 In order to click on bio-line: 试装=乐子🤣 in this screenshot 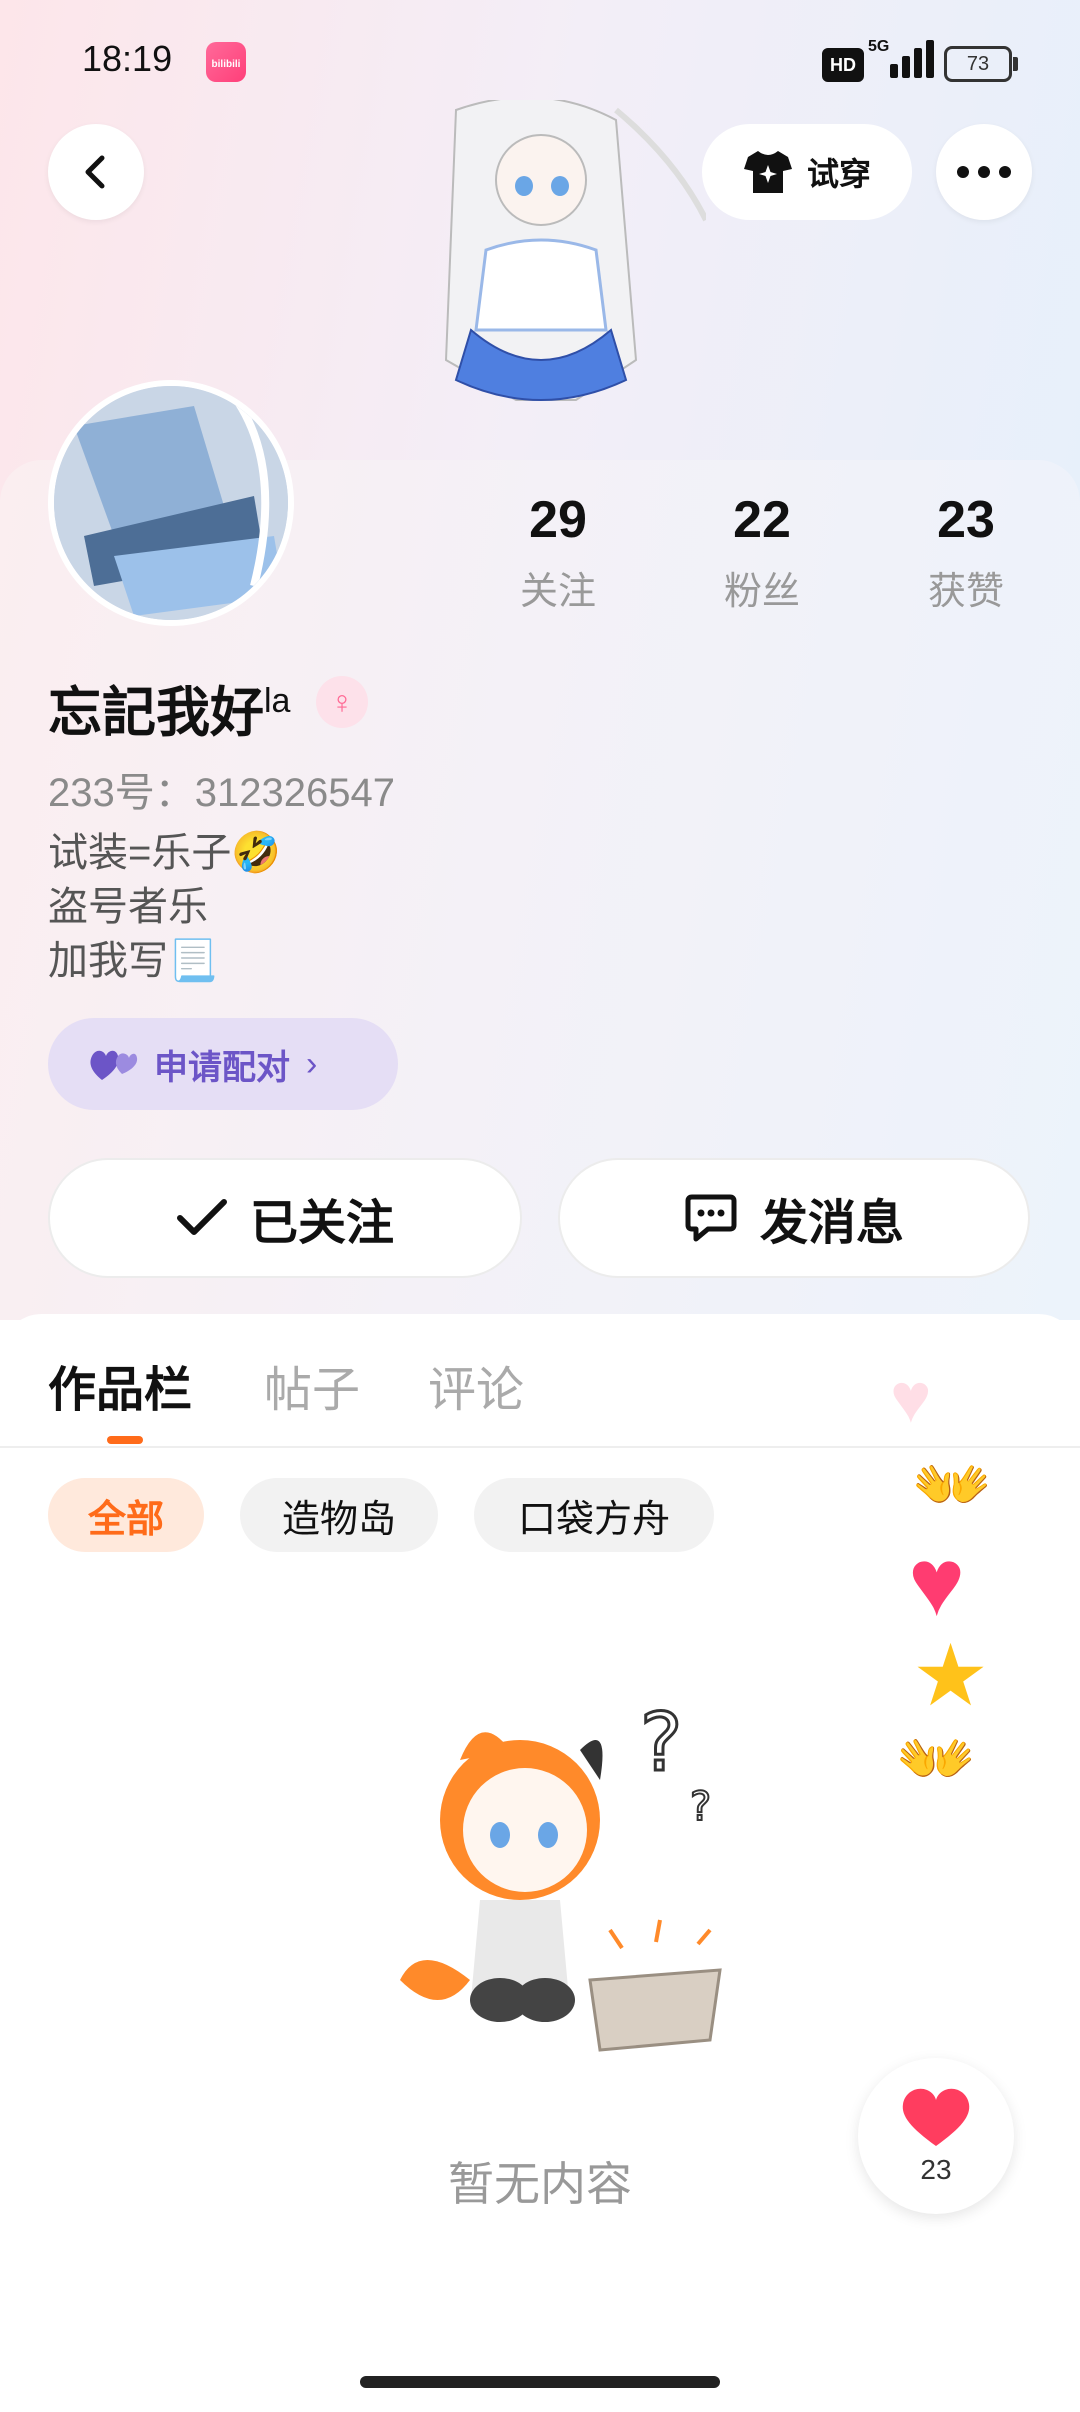, I will do `click(165, 853)`.